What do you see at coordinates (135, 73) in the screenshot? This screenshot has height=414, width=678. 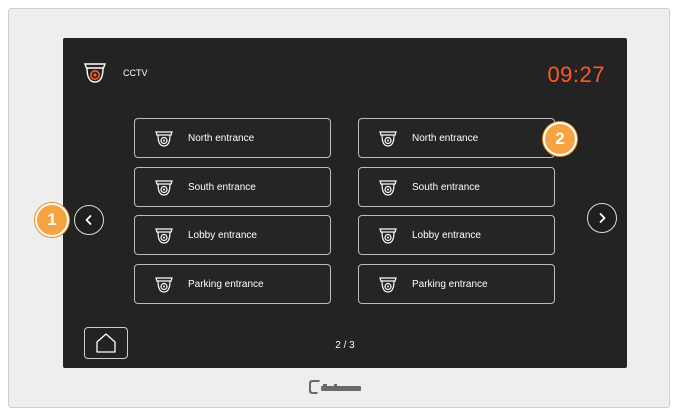 I see `app-title: CCTV` at bounding box center [135, 73].